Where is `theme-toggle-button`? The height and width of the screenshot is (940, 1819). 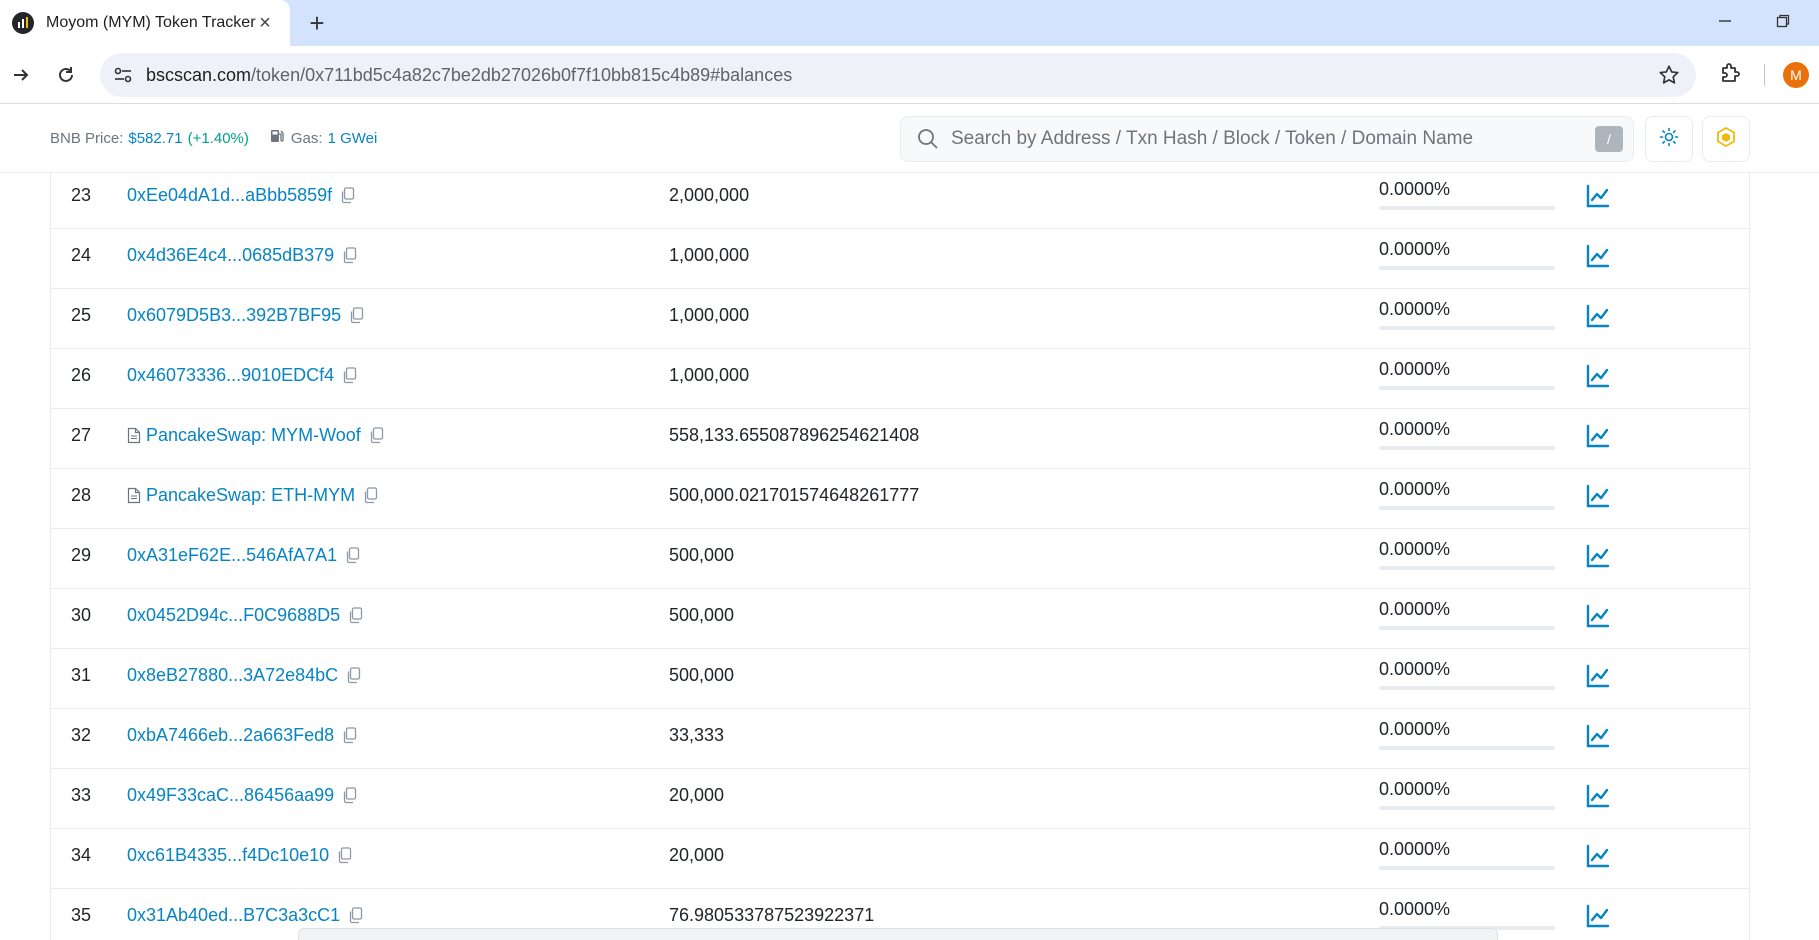
theme-toggle-button is located at coordinates (1669, 139).